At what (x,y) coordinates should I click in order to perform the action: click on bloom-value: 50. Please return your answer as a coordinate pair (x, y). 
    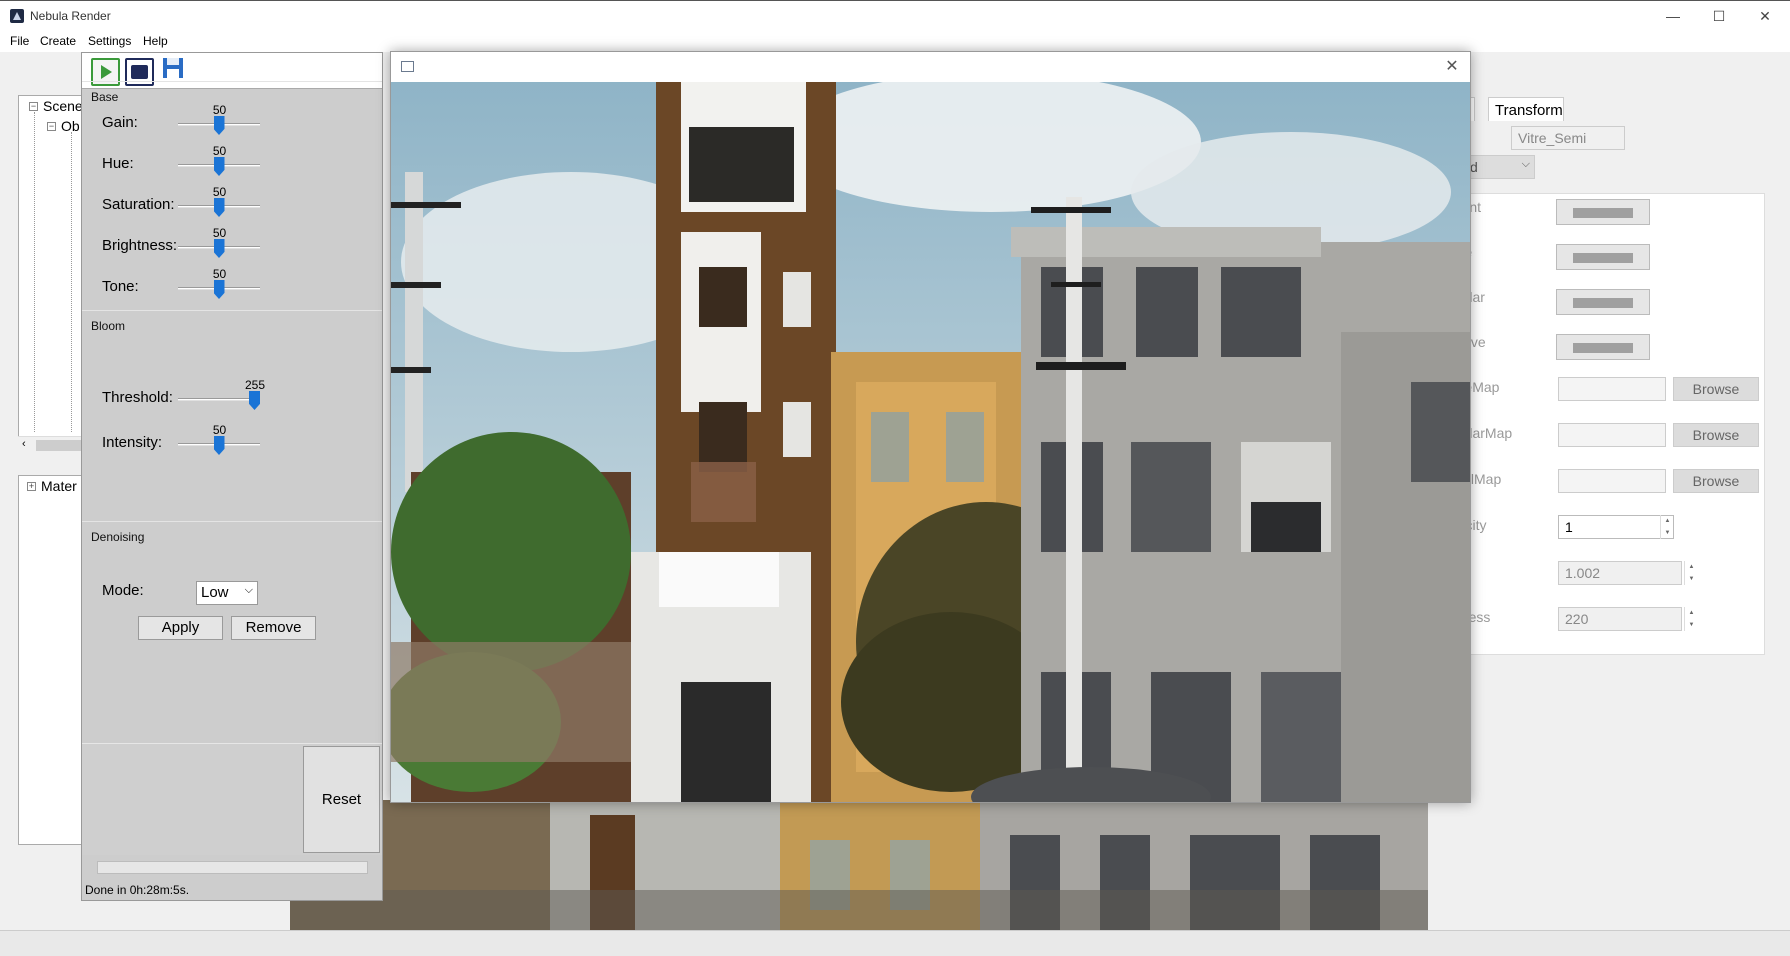
    Looking at the image, I should click on (219, 430).